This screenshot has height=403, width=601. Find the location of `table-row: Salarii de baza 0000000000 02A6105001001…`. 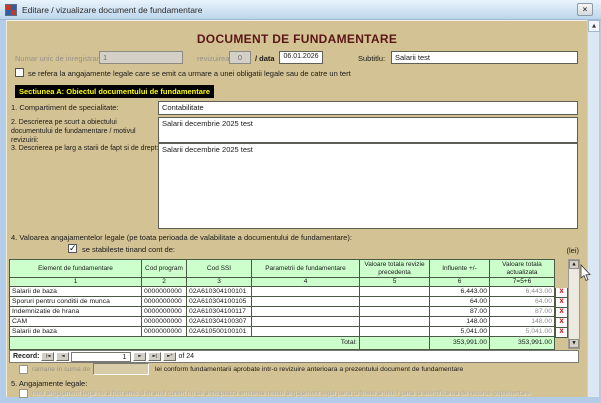

table-row: Salarii de baza 0000000000 02A6105001001… is located at coordinates (282, 331).